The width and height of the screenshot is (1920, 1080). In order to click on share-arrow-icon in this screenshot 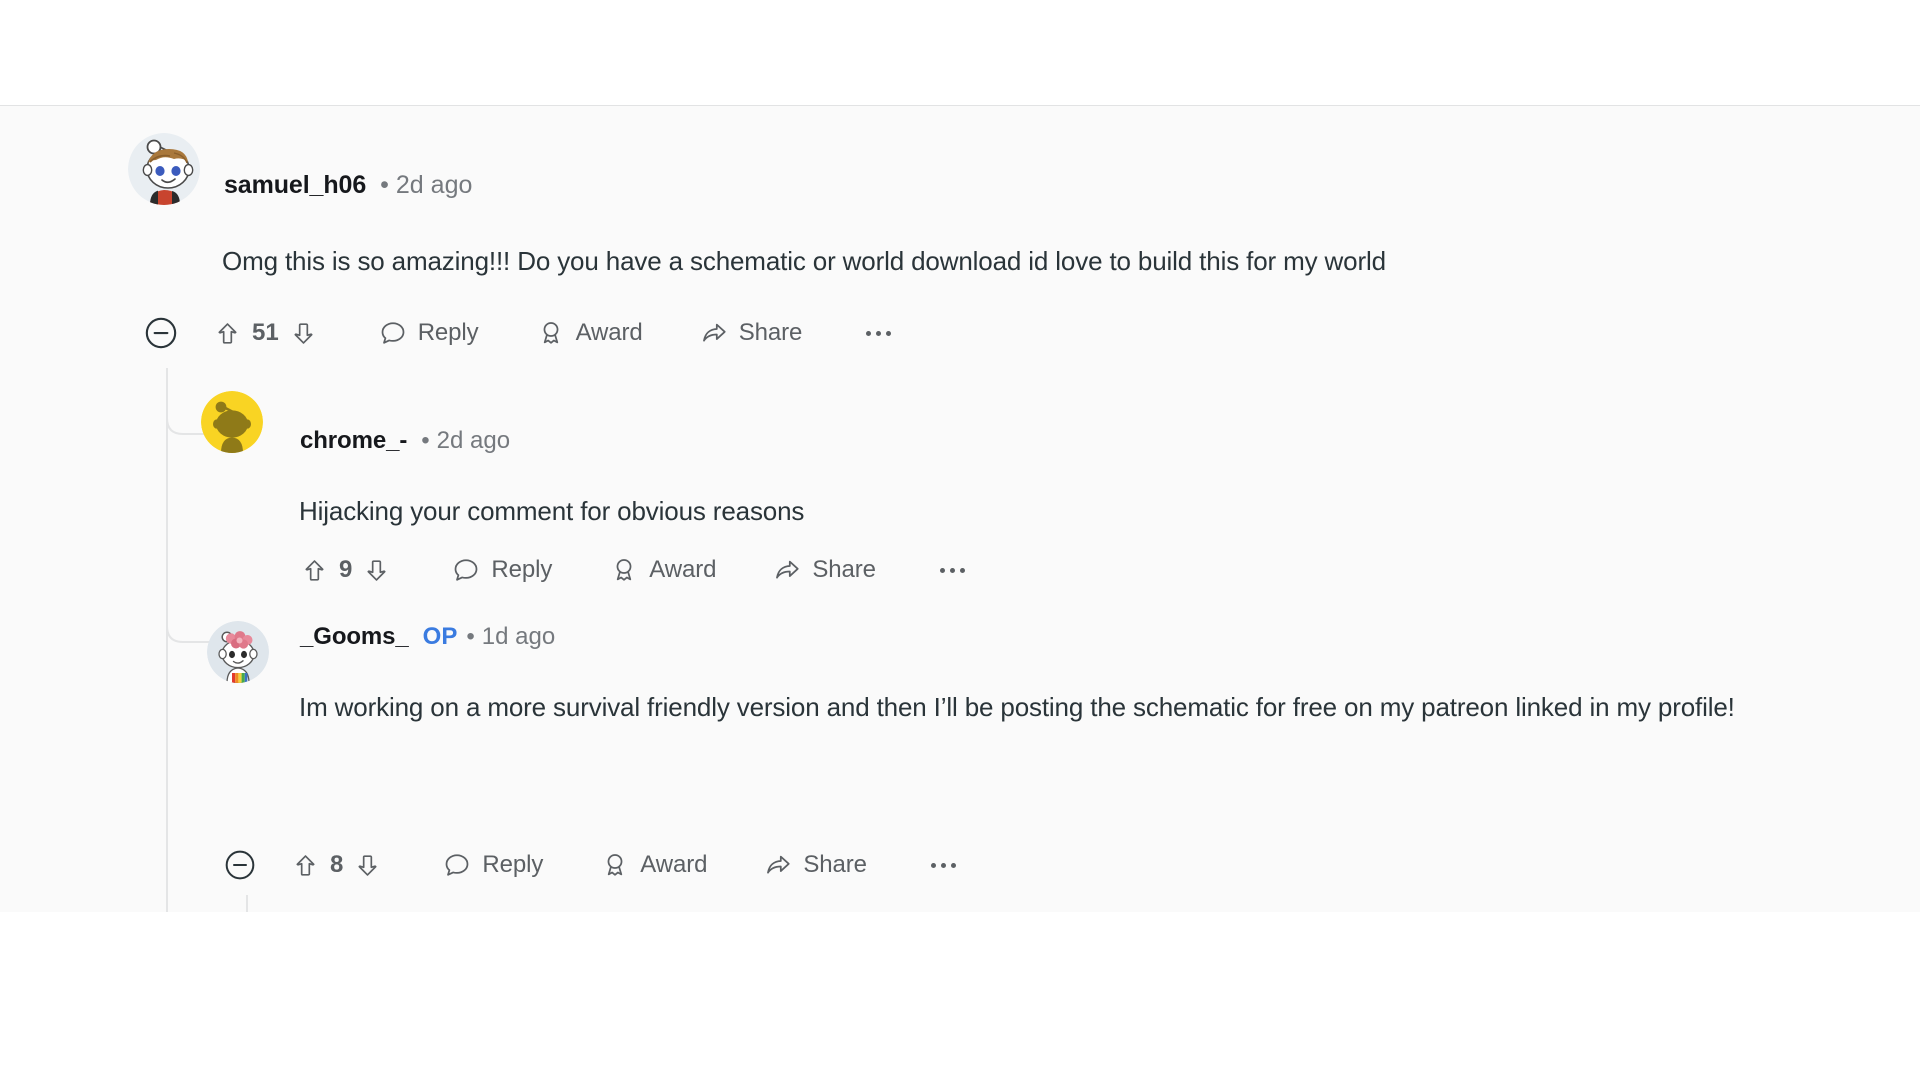, I will do `click(778, 864)`.